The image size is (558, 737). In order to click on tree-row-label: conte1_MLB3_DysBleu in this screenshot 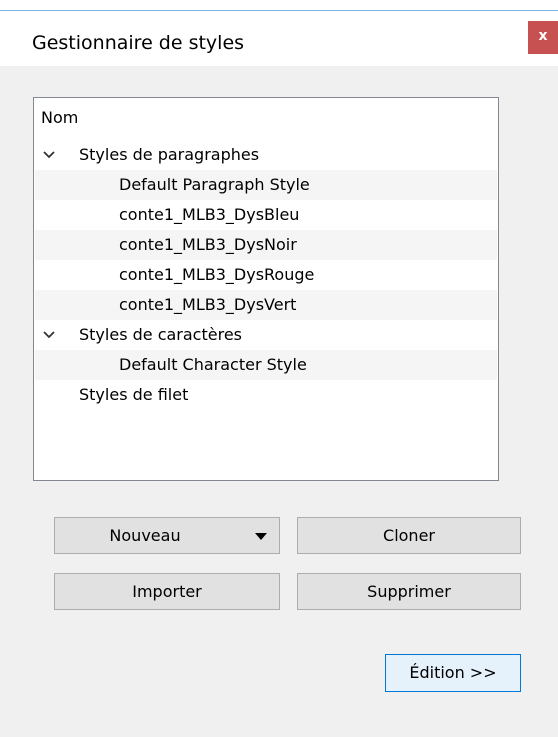, I will do `click(209, 214)`.